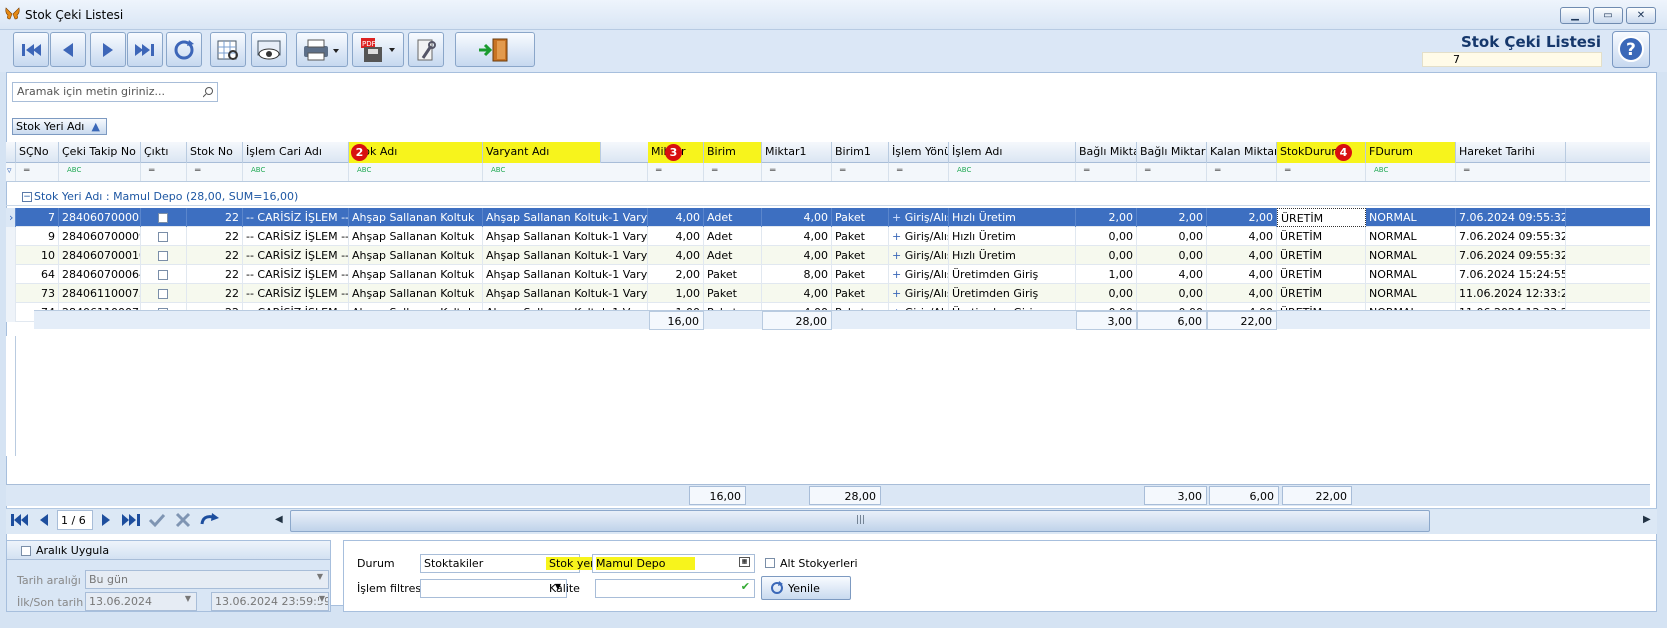 The height and width of the screenshot is (628, 1667). What do you see at coordinates (495, 49) in the screenshot?
I see `exit-button` at bounding box center [495, 49].